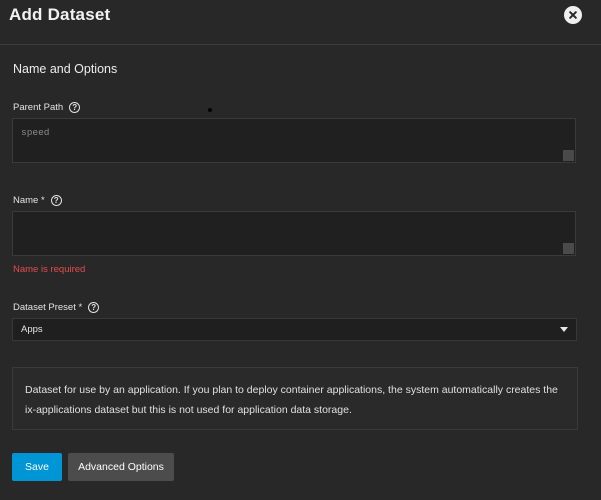 This screenshot has height=500, width=601. What do you see at coordinates (32, 329) in the screenshot?
I see `dataset-preset-value: Apps` at bounding box center [32, 329].